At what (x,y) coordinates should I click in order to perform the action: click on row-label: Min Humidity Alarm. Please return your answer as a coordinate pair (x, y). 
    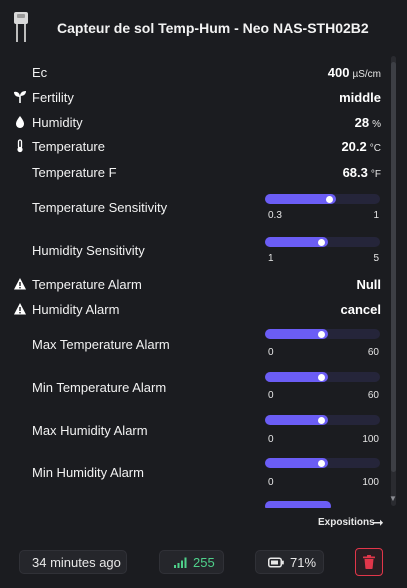
    Looking at the image, I should click on (88, 472).